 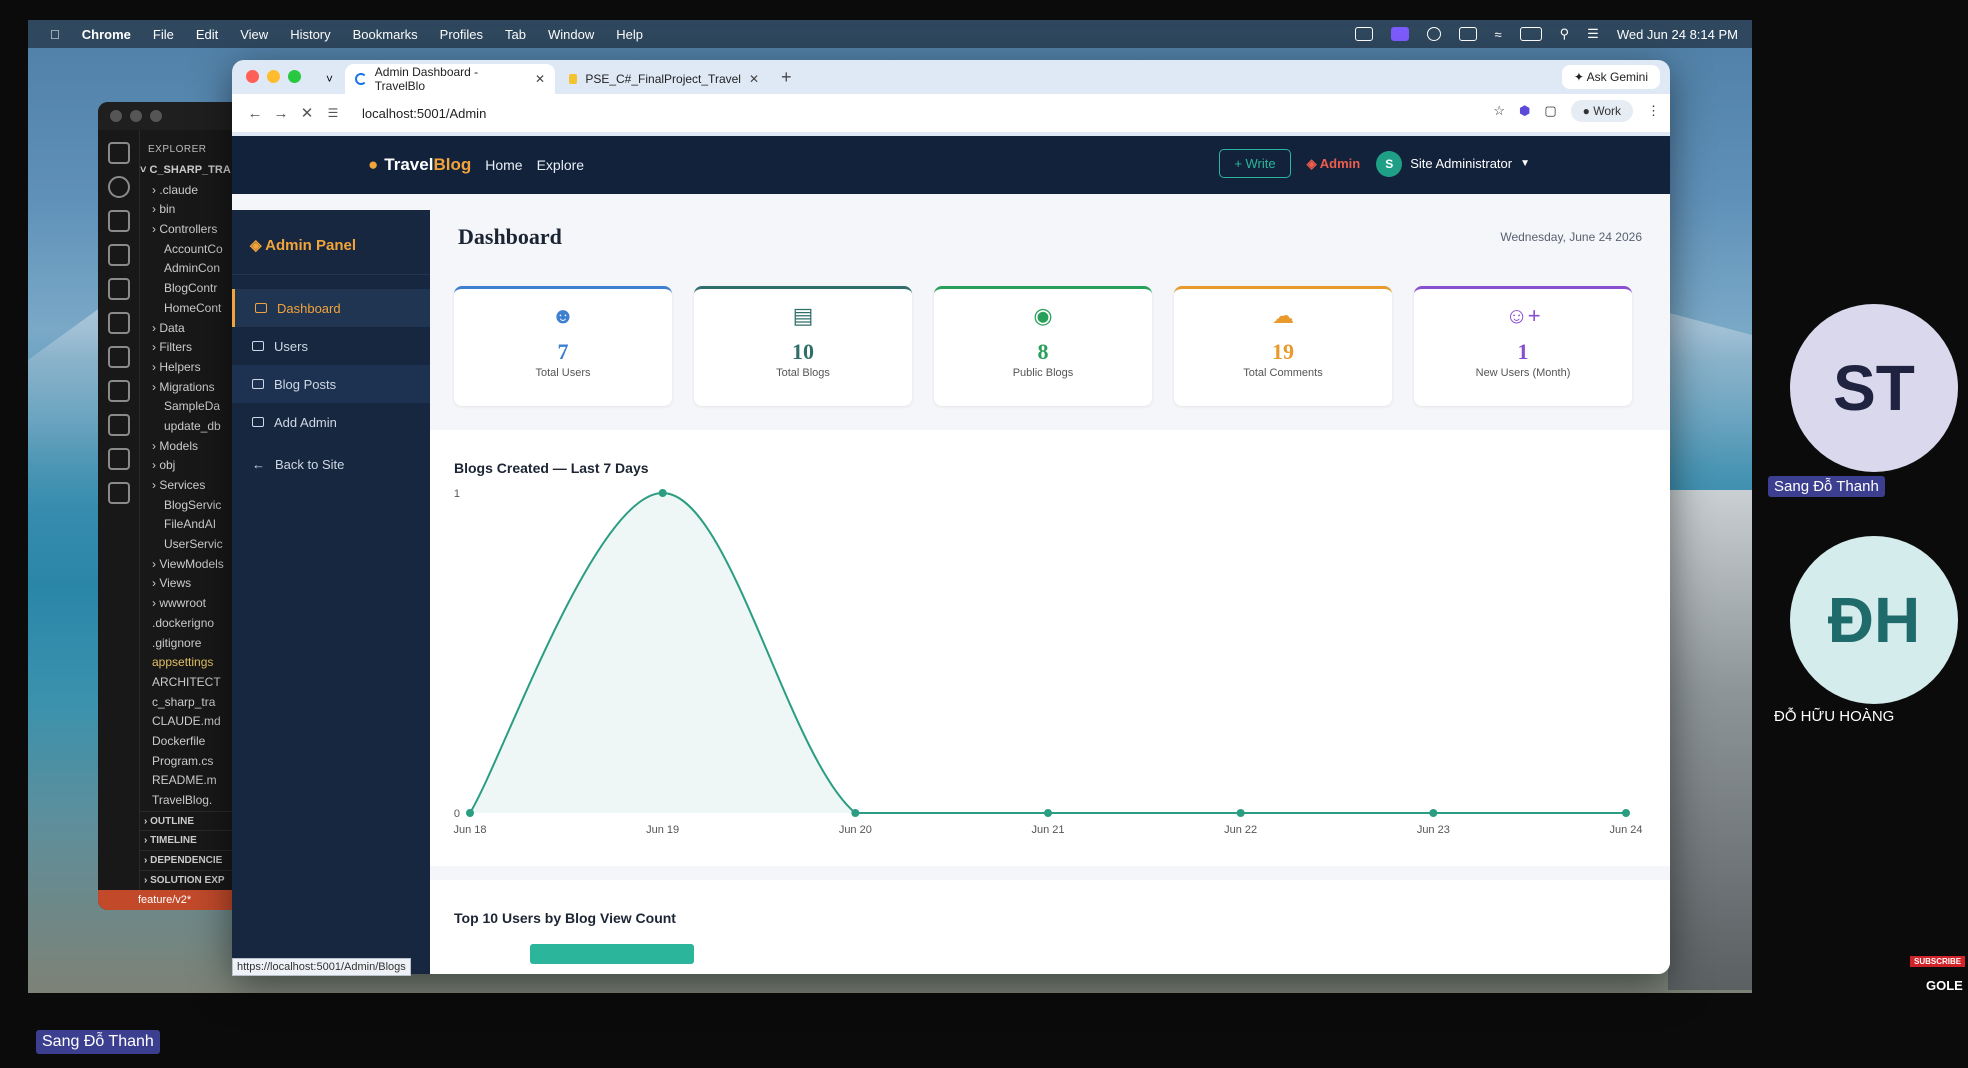 What do you see at coordinates (98, 1042) in the screenshot?
I see `active-speaker-name: Sang Đỗ Thanh` at bounding box center [98, 1042].